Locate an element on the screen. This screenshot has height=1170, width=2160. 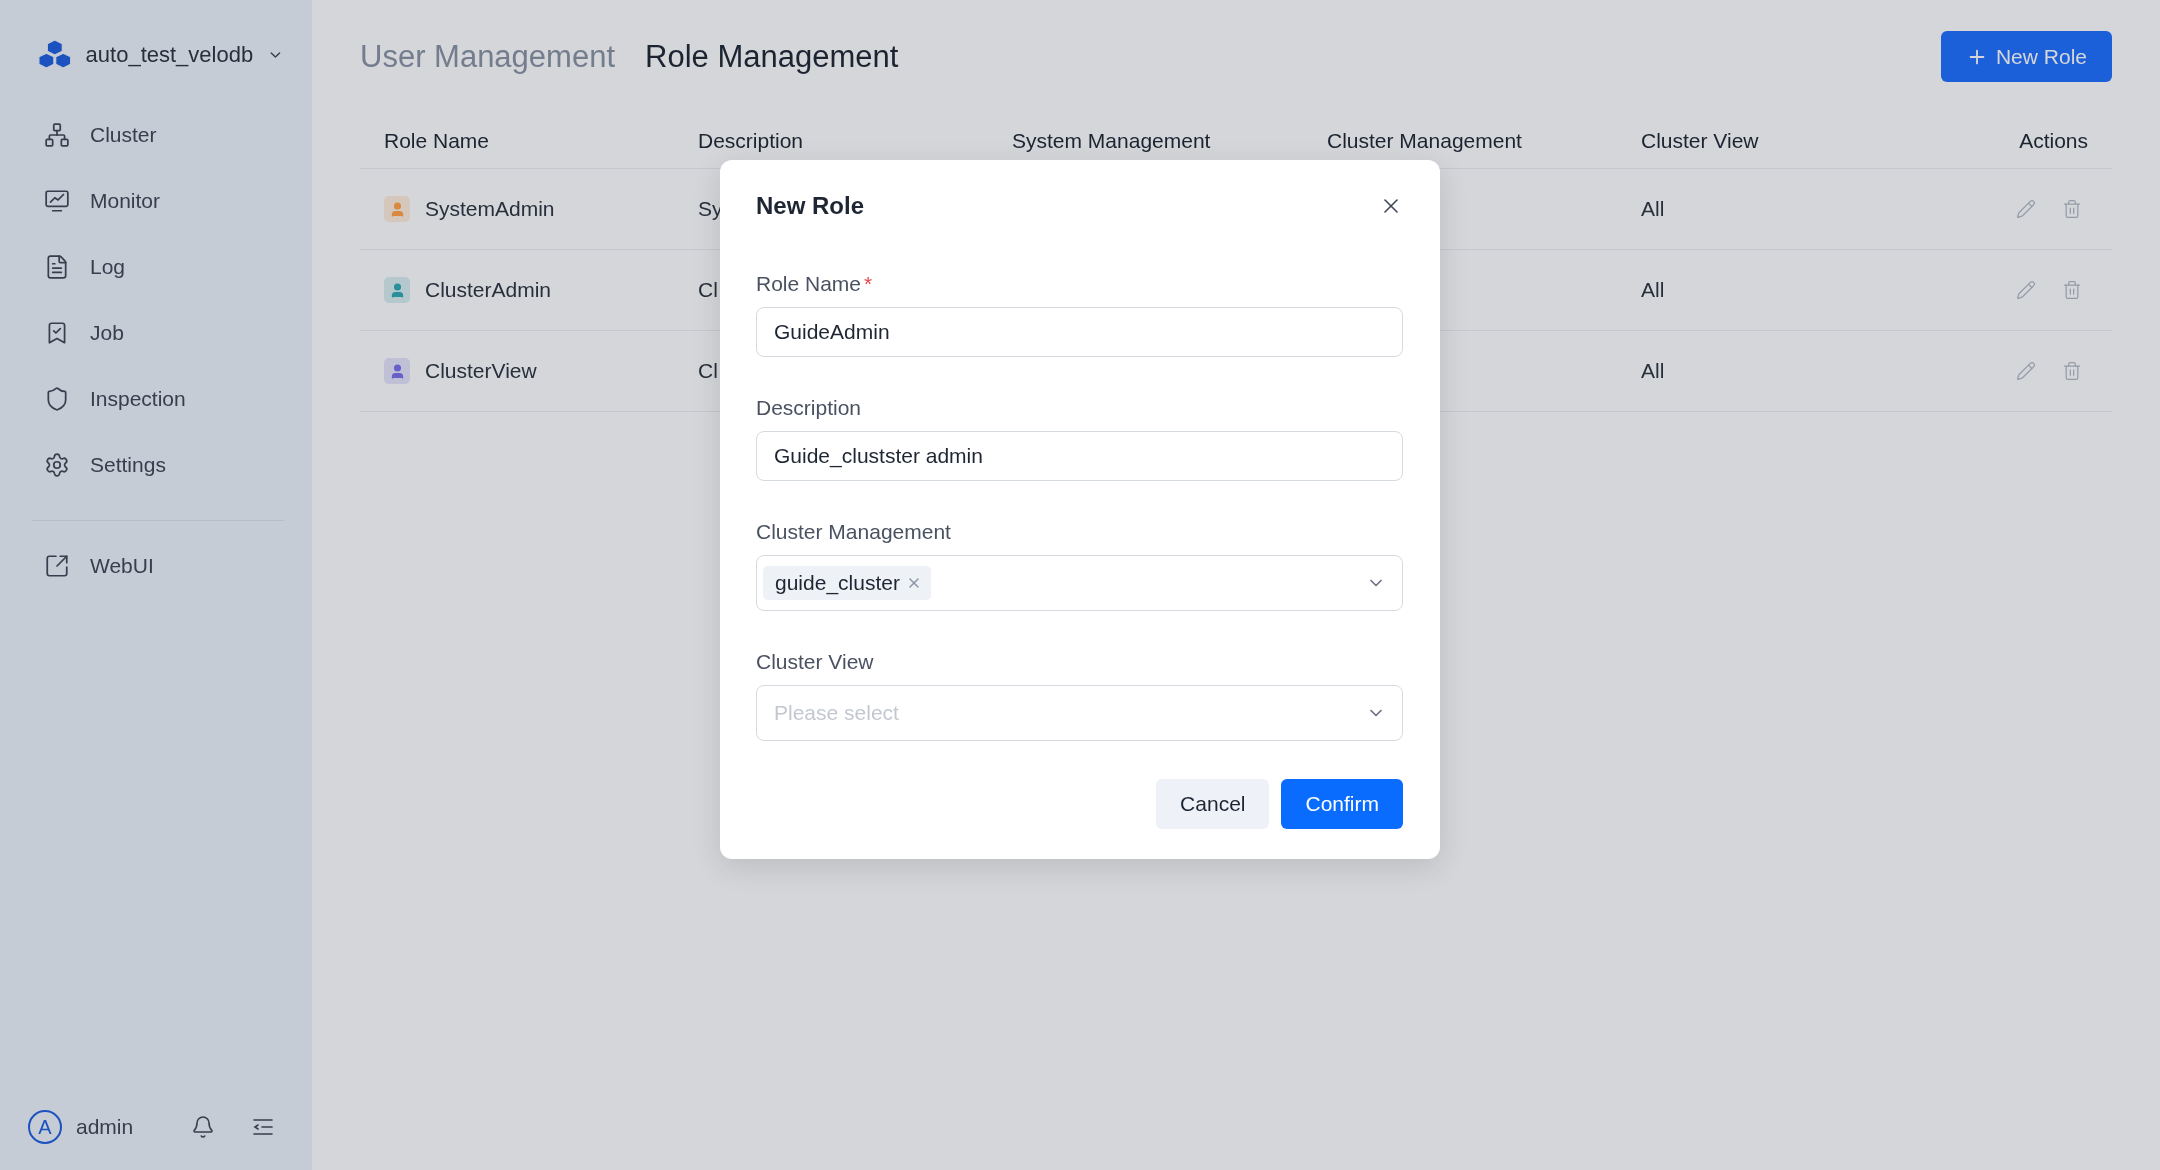
column-header: Role Name is located at coordinates (437, 141).